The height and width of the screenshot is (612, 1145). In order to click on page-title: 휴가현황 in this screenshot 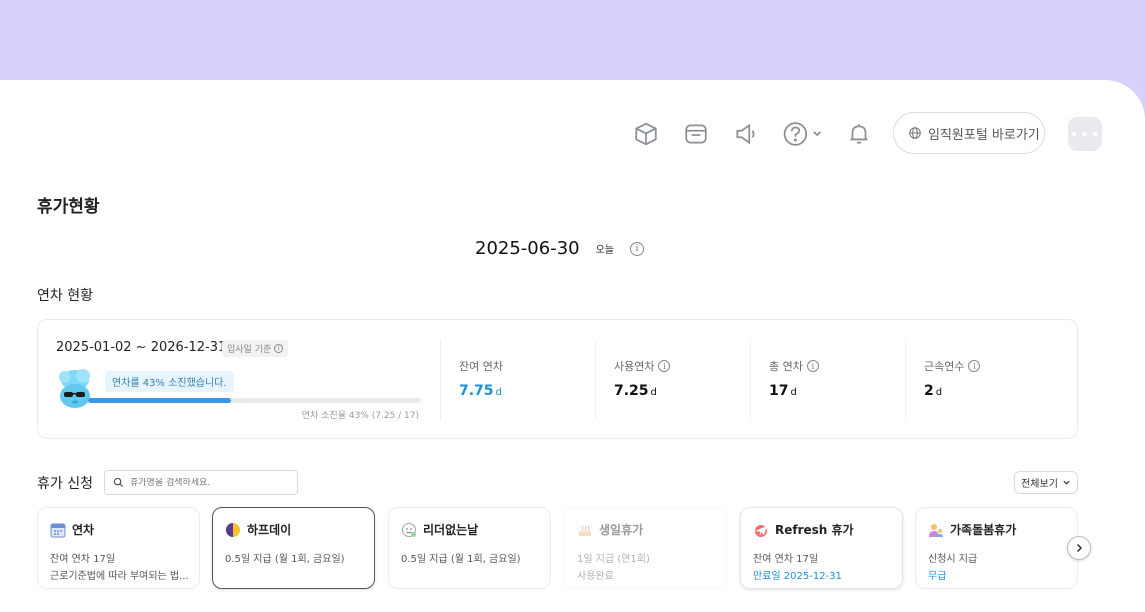, I will do `click(68, 207)`.